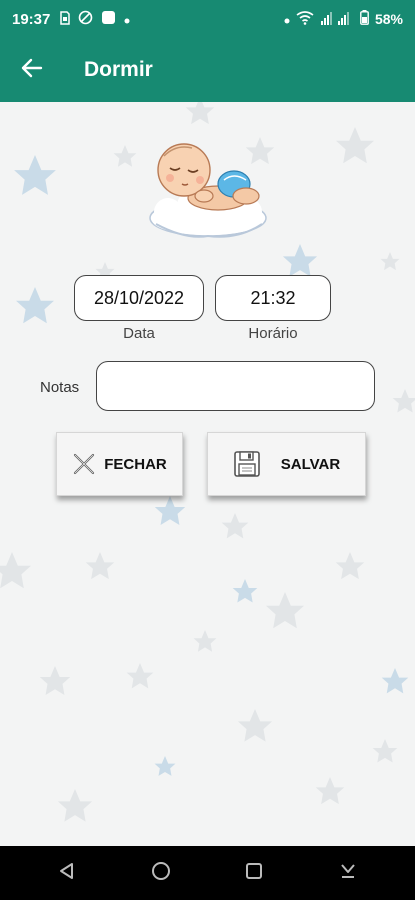 The image size is (415, 900). I want to click on date-label: Data, so click(139, 333).